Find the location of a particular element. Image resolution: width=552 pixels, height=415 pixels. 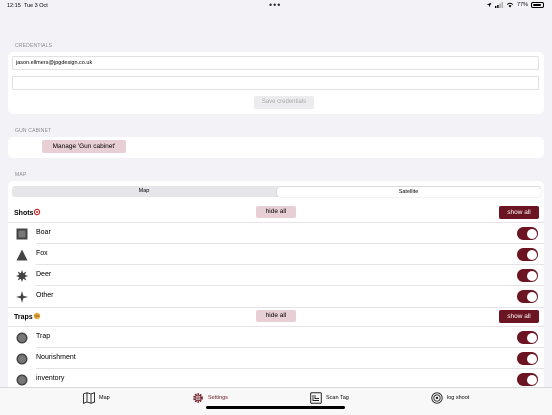

manage-gun-cabinet-button: Manage 'Gun cabinet' is located at coordinates (84, 146).